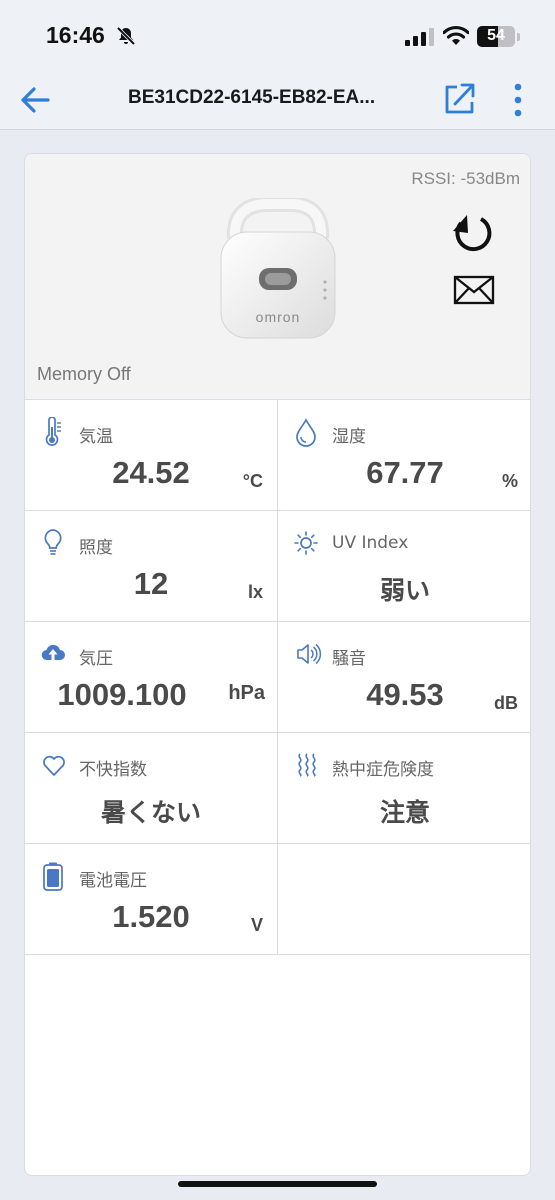 The height and width of the screenshot is (1200, 555). I want to click on mail-icon, so click(474, 290).